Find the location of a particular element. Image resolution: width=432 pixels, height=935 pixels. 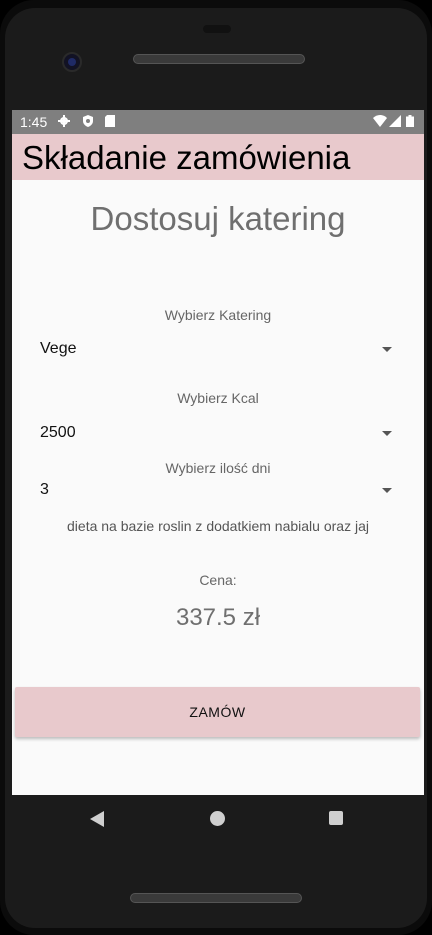

wifi-icon is located at coordinates (380, 121).